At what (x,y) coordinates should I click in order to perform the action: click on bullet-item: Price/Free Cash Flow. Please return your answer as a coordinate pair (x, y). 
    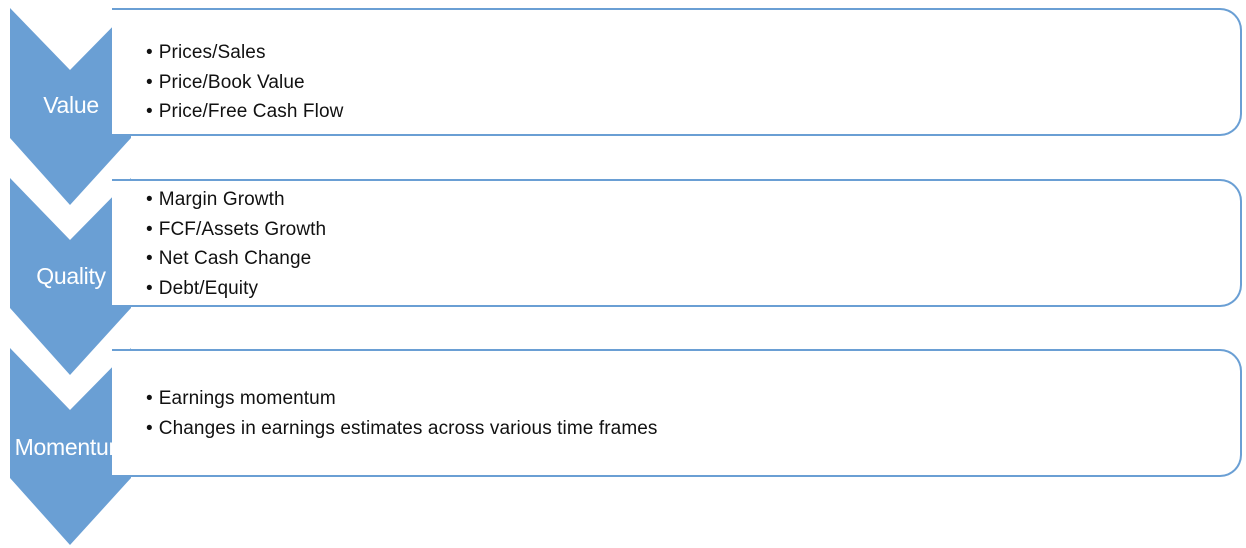
    Looking at the image, I should click on (245, 112).